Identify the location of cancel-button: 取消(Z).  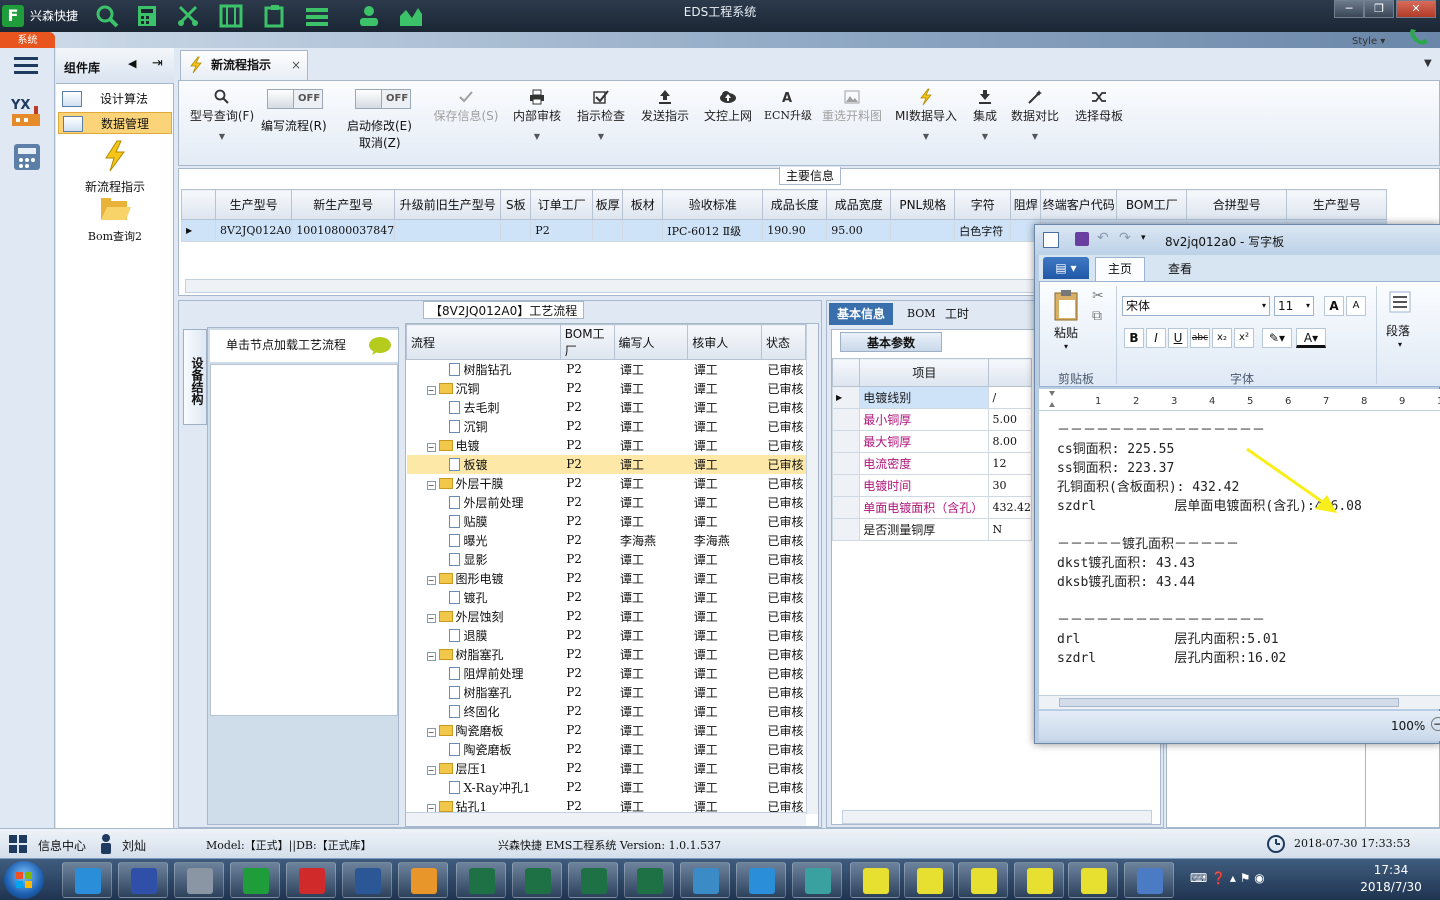
(380, 142).